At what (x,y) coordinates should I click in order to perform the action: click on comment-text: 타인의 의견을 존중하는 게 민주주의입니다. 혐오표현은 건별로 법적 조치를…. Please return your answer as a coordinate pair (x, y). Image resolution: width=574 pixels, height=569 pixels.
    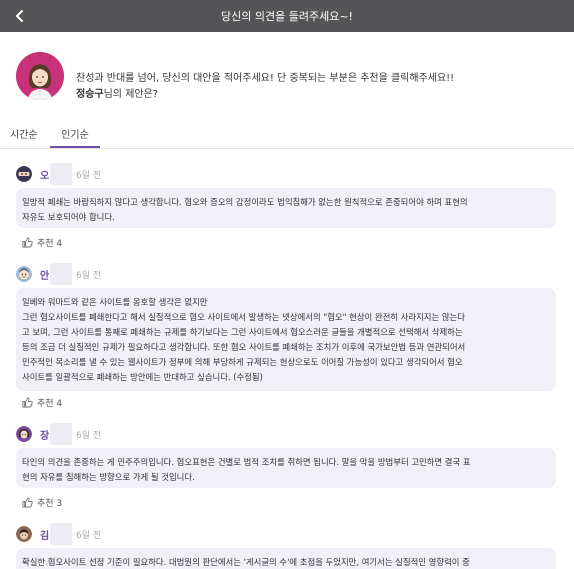
    Looking at the image, I should click on (286, 468).